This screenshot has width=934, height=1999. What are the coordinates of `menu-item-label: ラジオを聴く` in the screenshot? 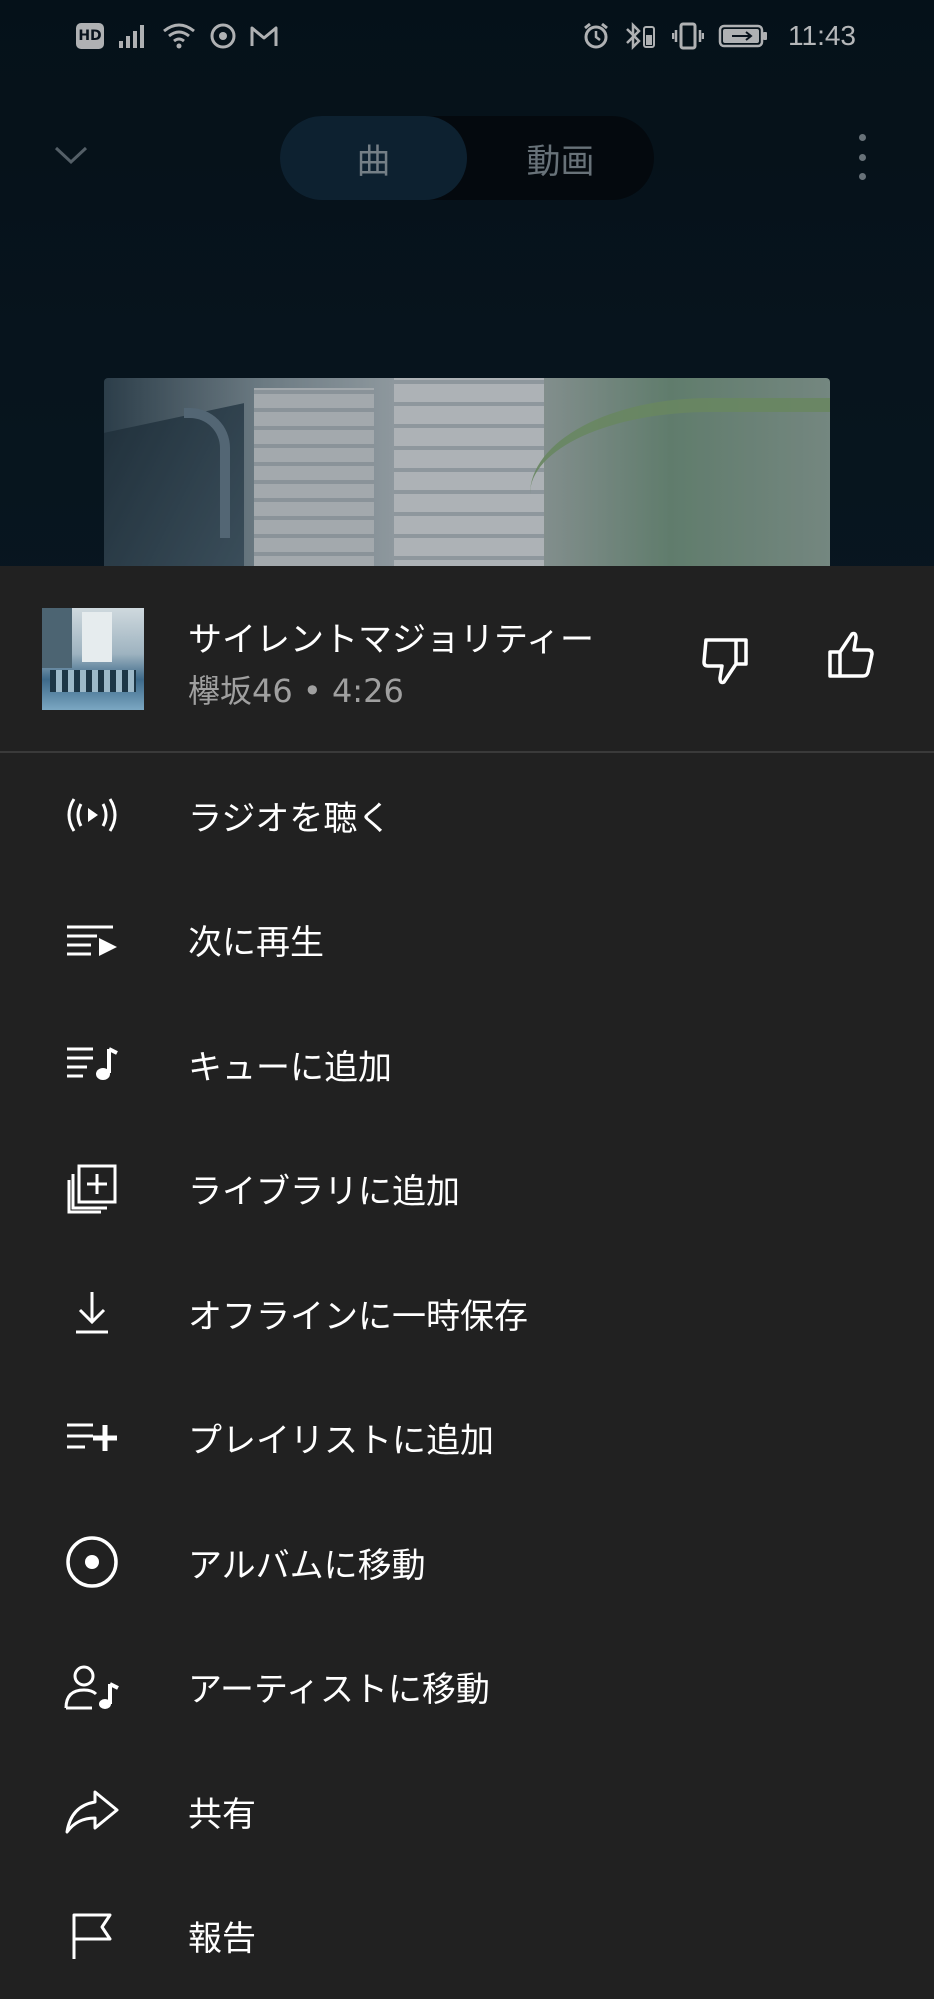 It's located at (290, 818).